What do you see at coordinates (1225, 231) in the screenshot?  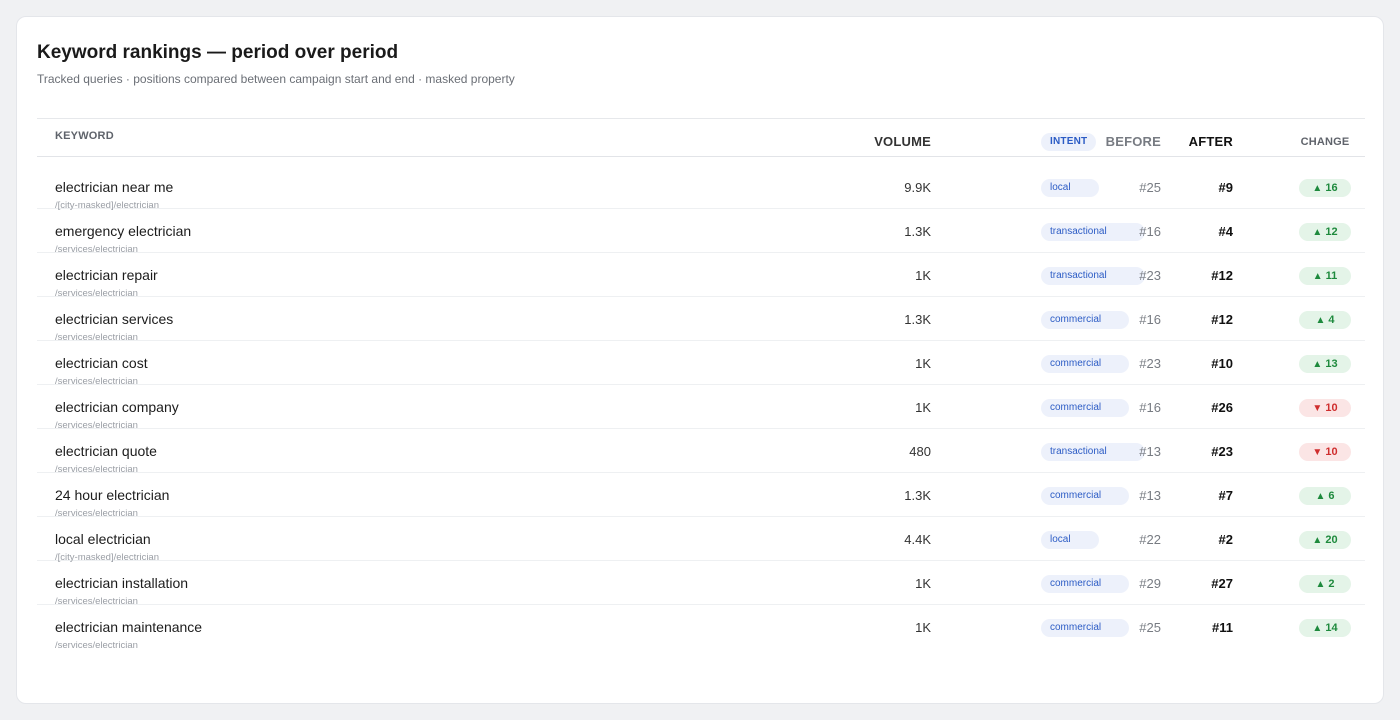 I see `rank-after: #4` at bounding box center [1225, 231].